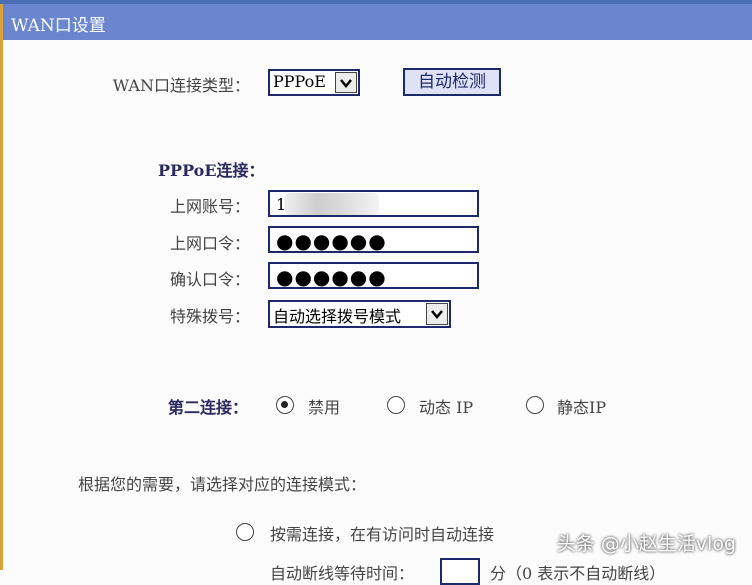 The image size is (752, 585). Describe the element at coordinates (181, 85) in the screenshot. I see `wan-type-label: WAN口连接类型：` at that location.